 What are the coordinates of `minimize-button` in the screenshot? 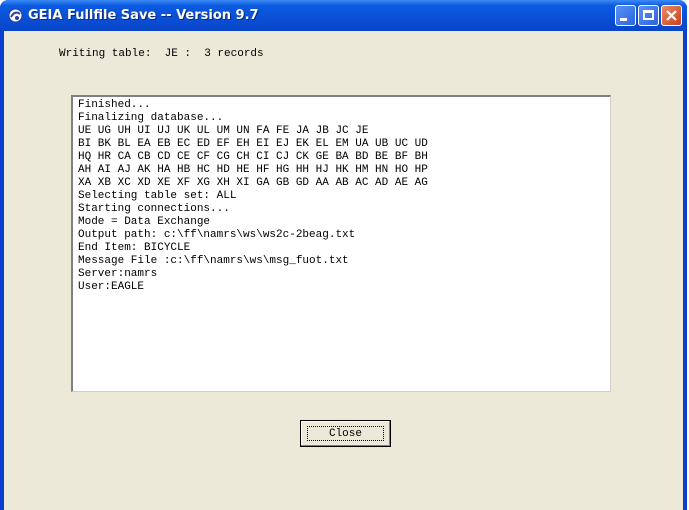 It's located at (625, 15).